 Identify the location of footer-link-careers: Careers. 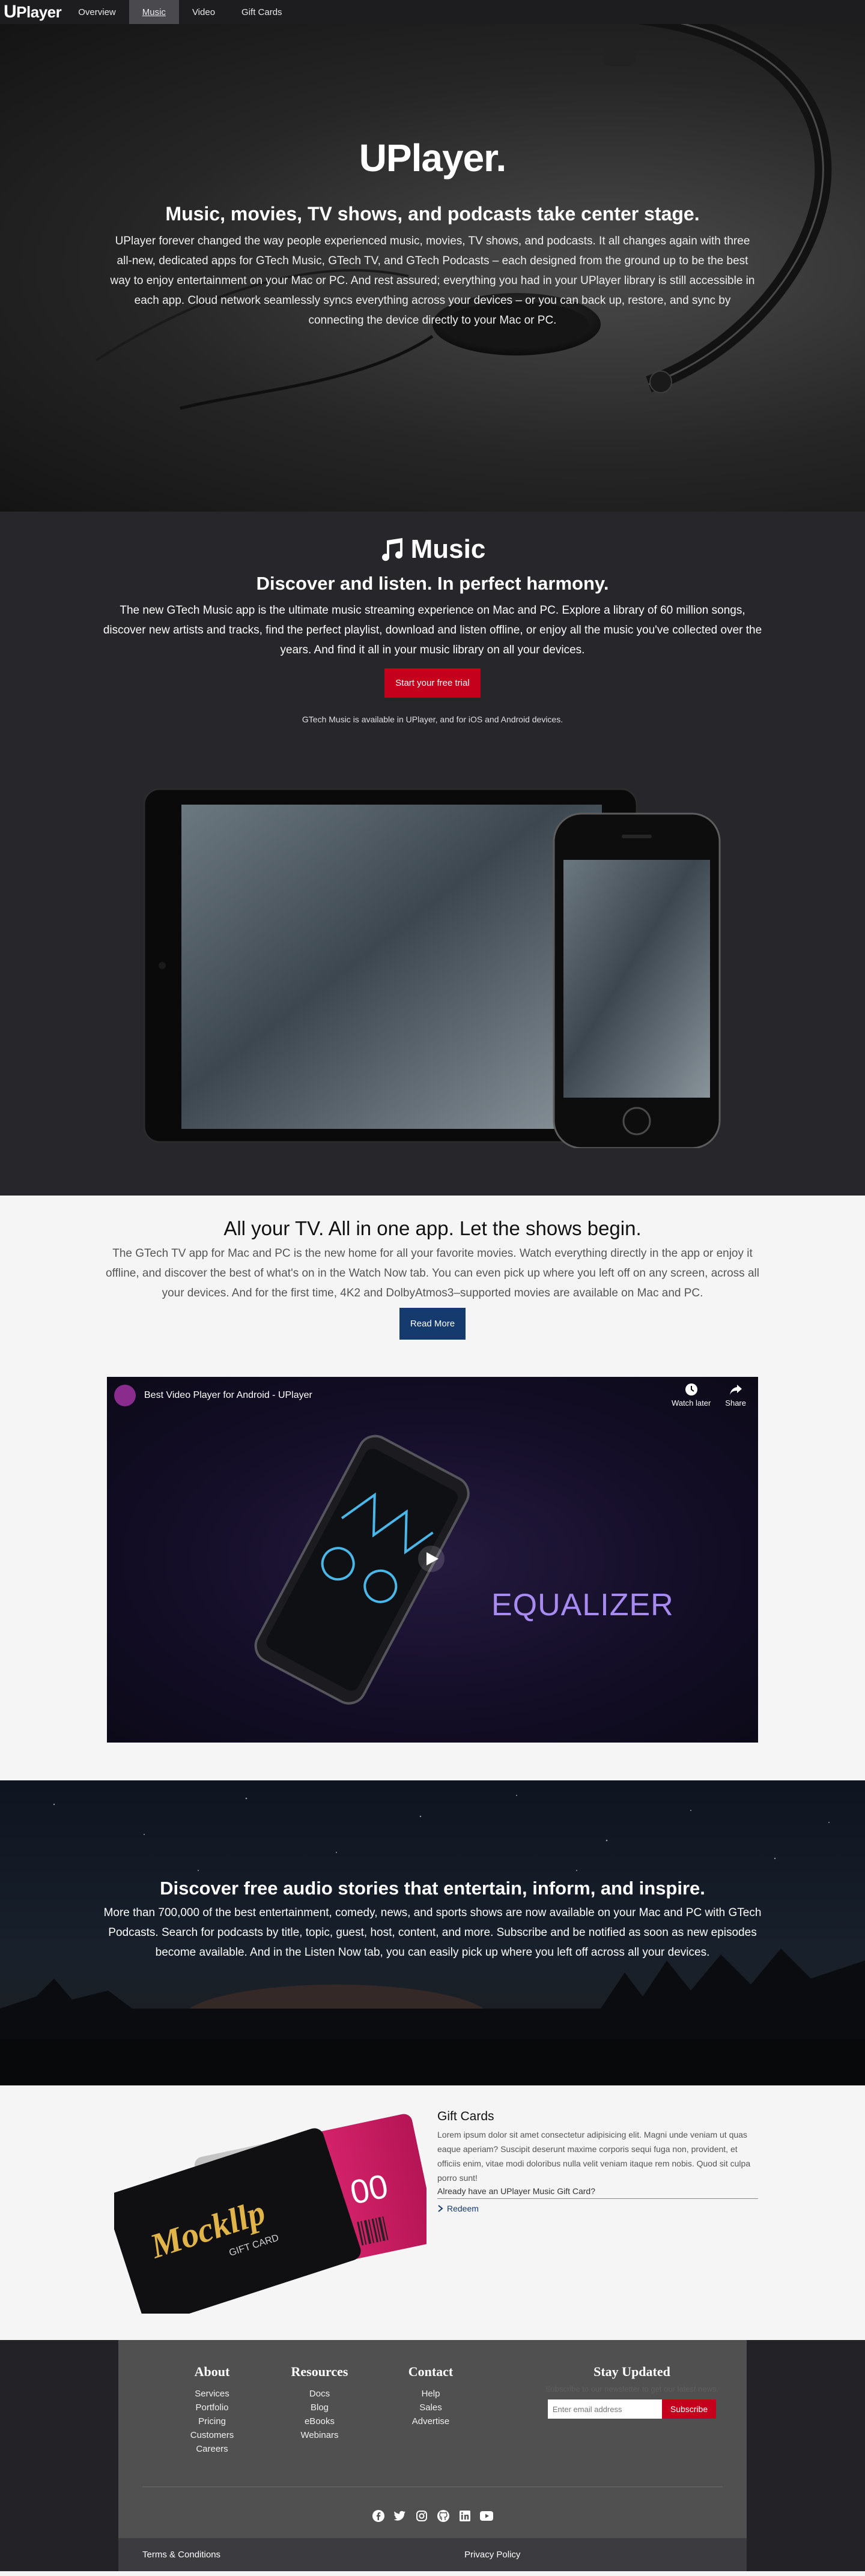
(212, 2449).